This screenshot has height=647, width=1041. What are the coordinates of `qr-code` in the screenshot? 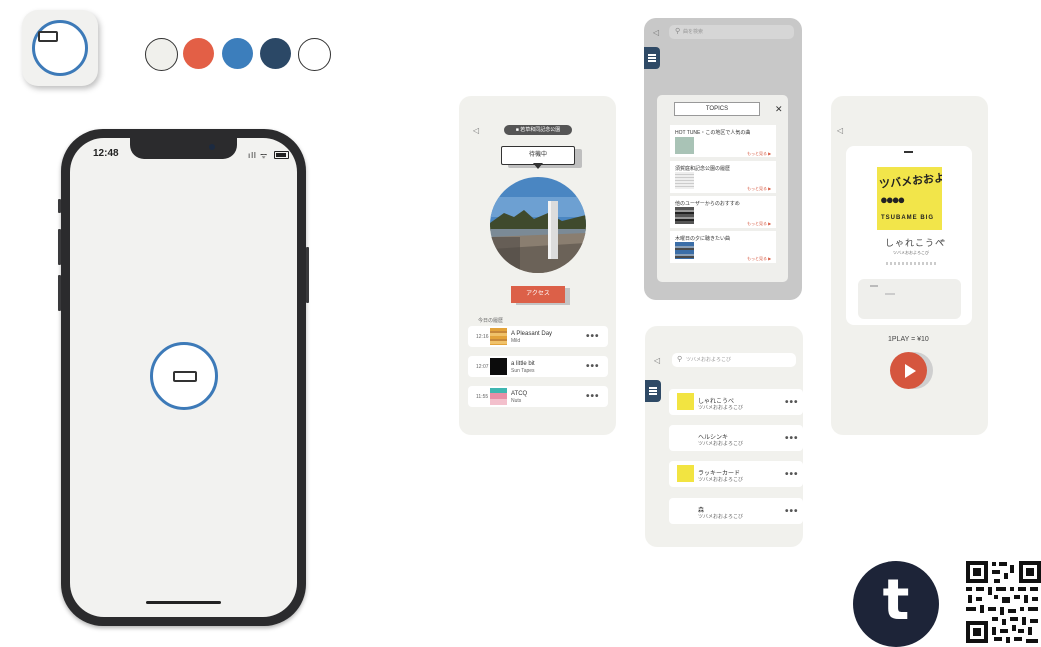 It's located at (1002, 602).